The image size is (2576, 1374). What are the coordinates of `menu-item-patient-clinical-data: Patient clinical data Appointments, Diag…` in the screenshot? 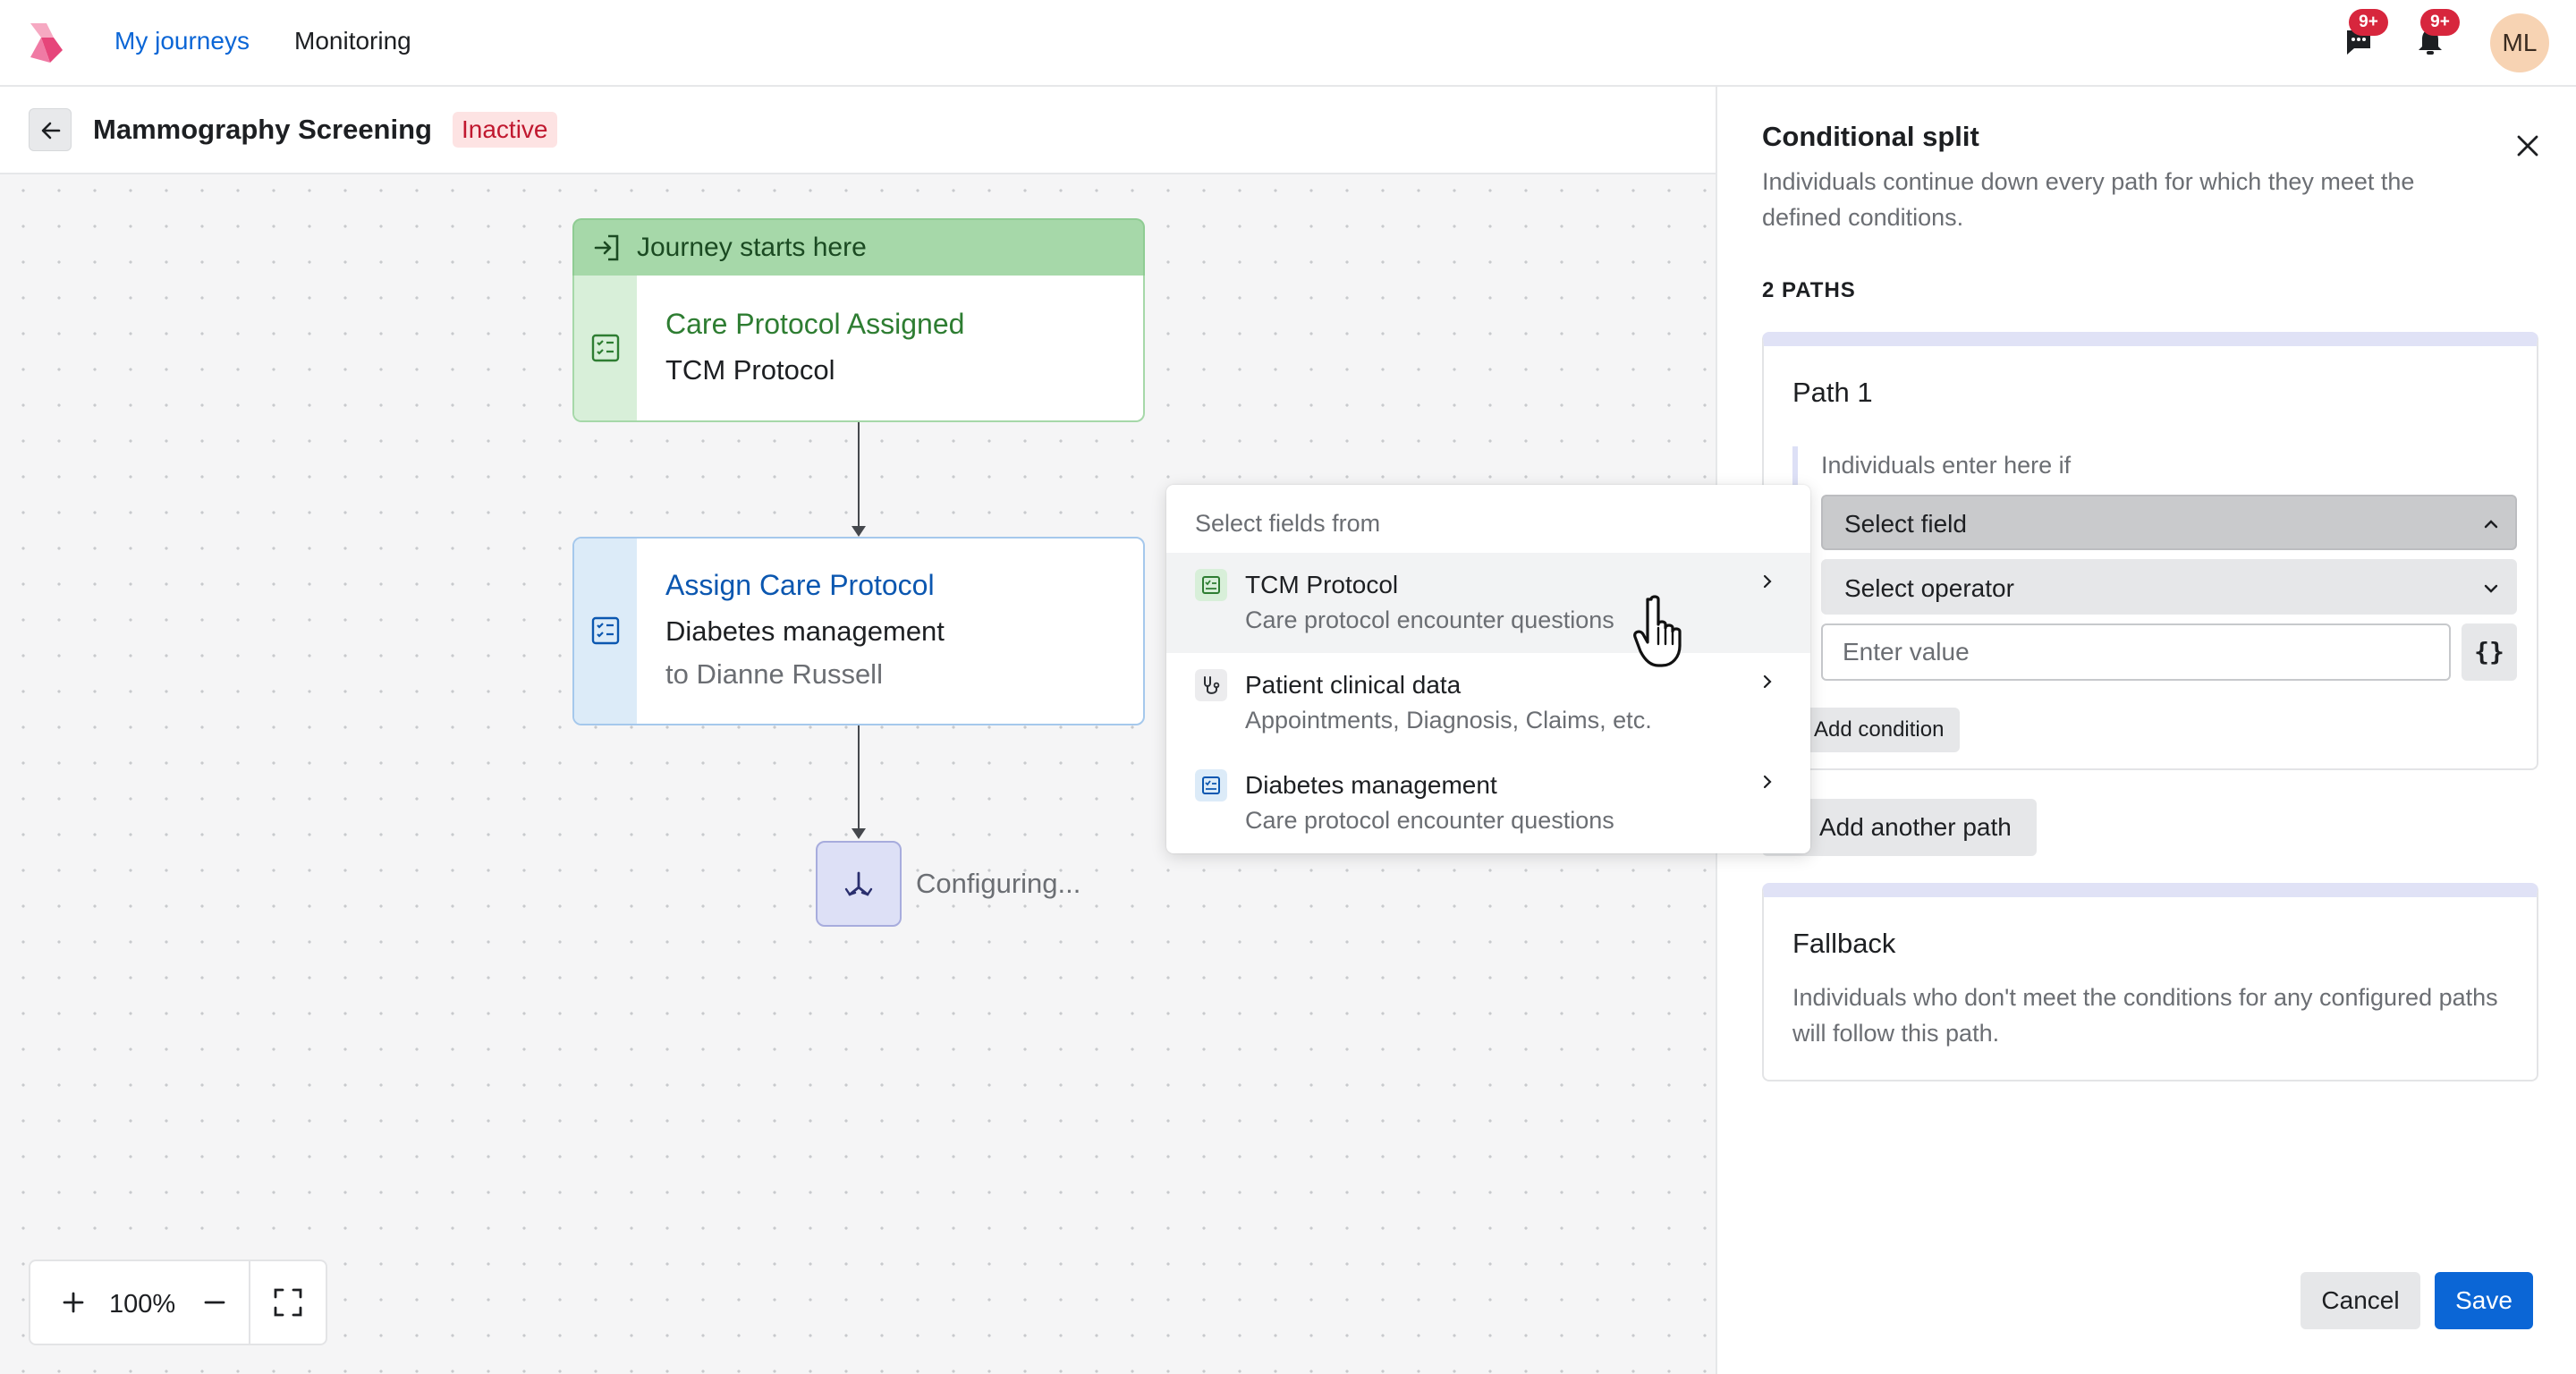 It's located at (1488, 703).